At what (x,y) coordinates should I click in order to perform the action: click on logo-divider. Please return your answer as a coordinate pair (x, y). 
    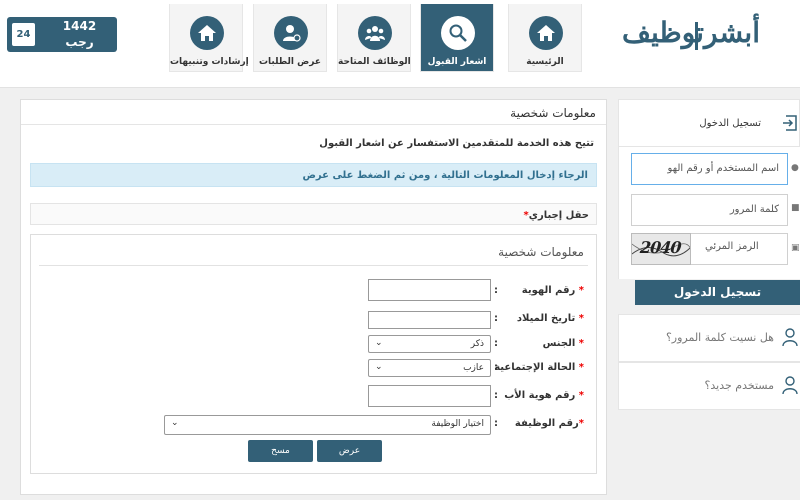
    Looking at the image, I should click on (696, 36).